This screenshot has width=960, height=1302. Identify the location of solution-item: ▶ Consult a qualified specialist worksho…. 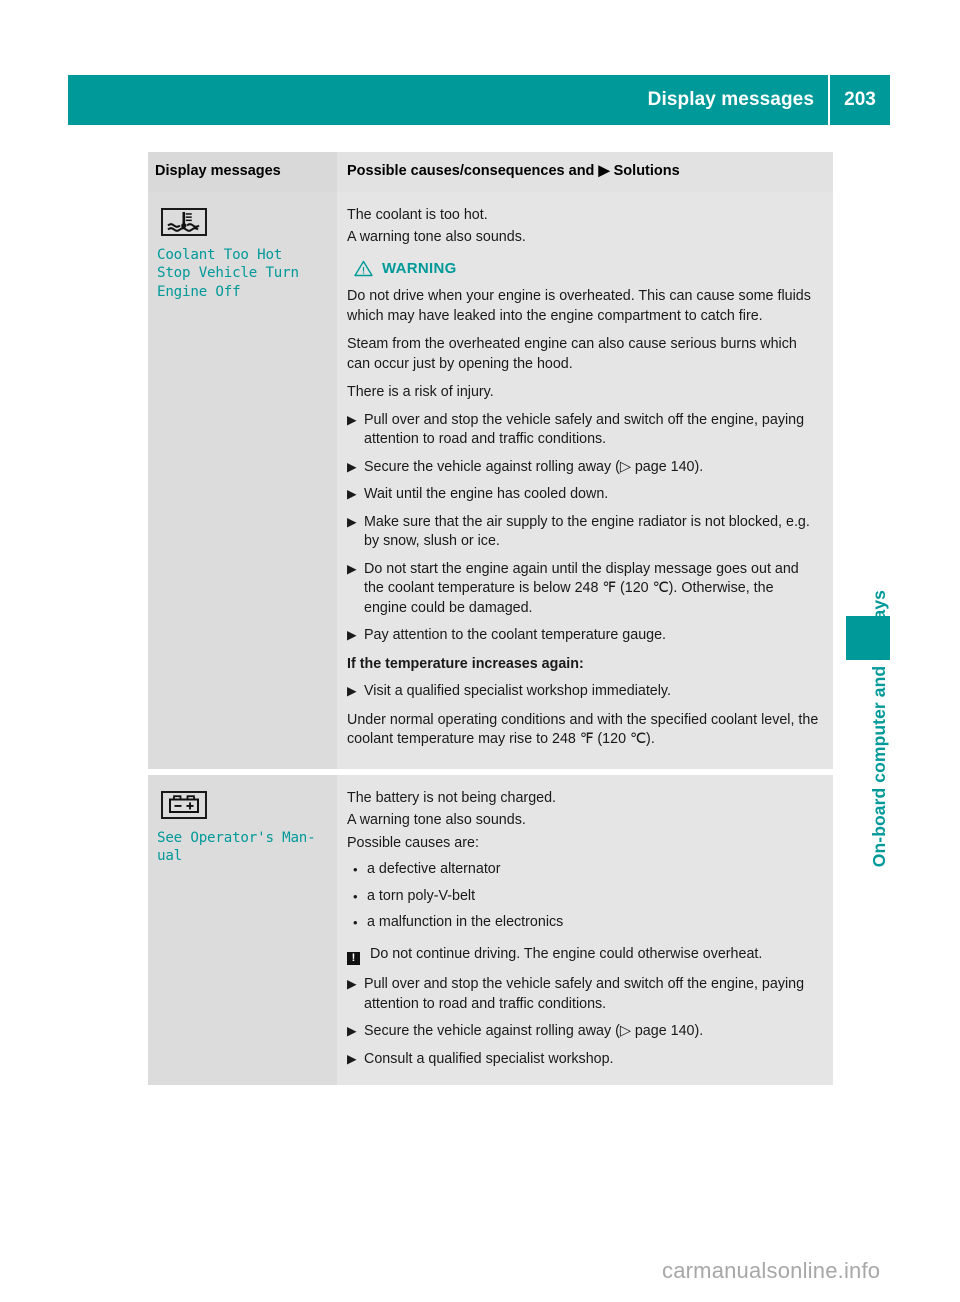
(583, 1060).